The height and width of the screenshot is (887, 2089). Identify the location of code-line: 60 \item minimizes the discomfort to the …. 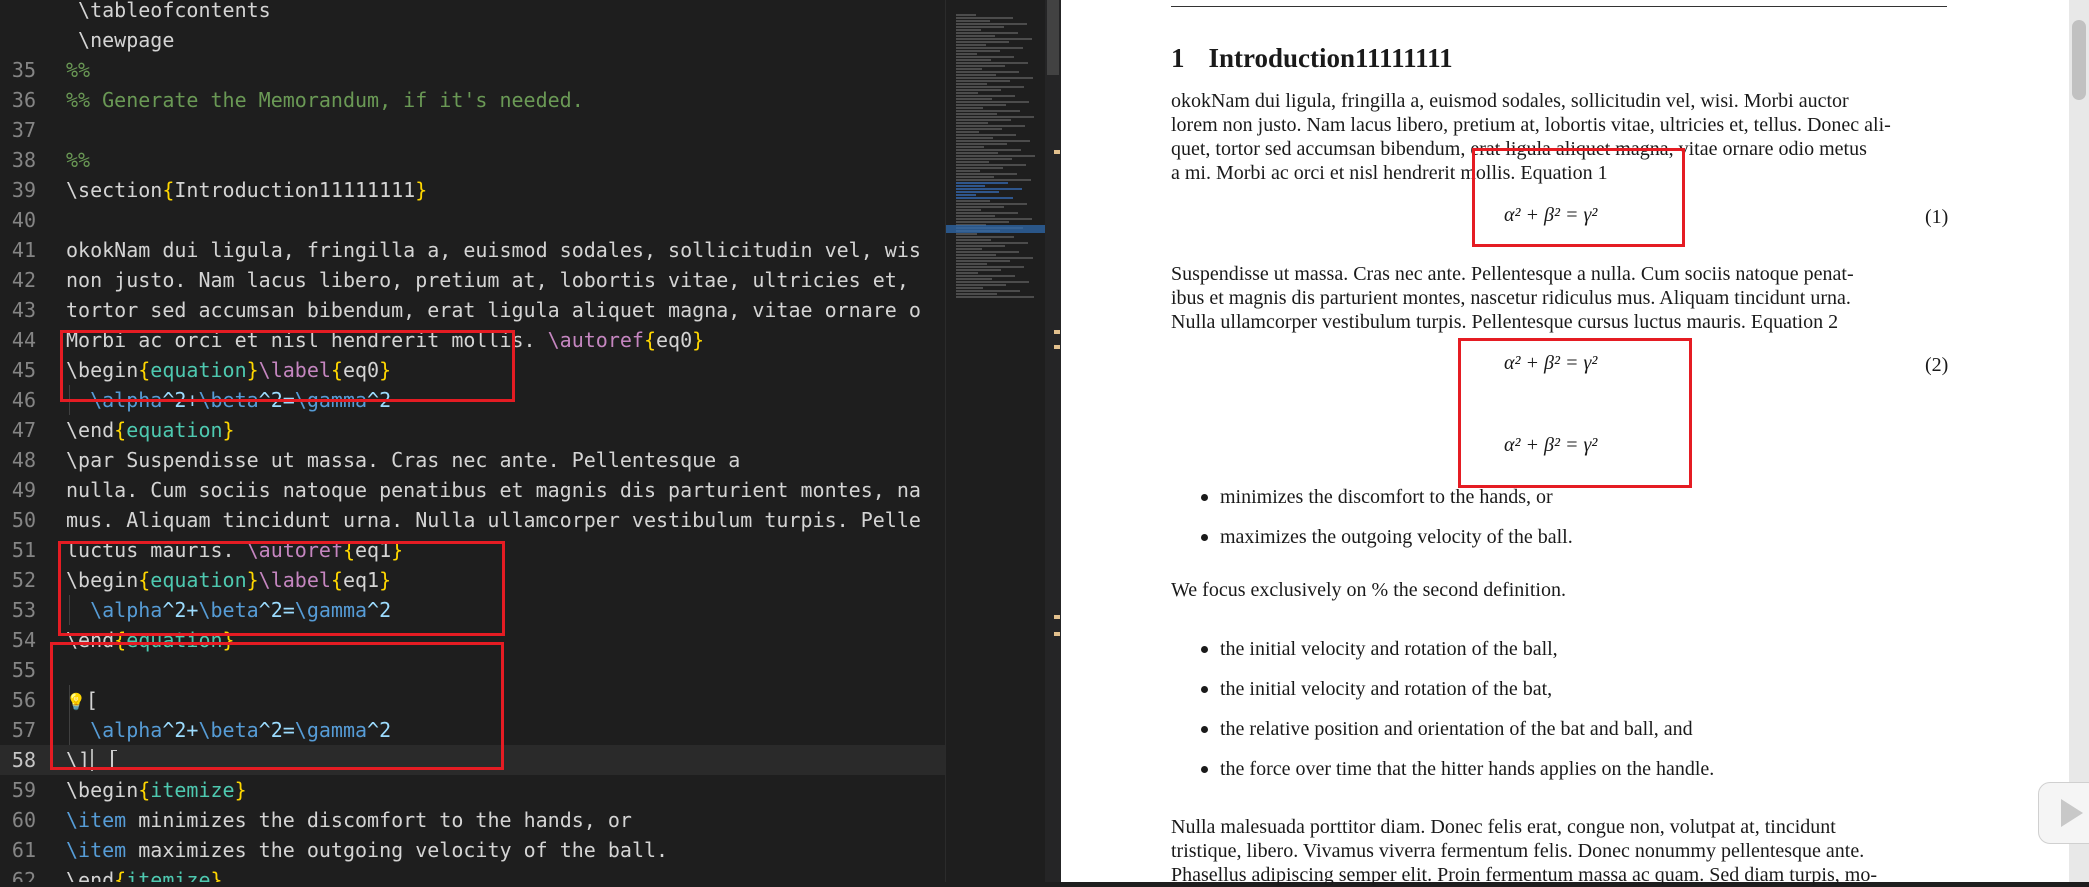
(472, 820).